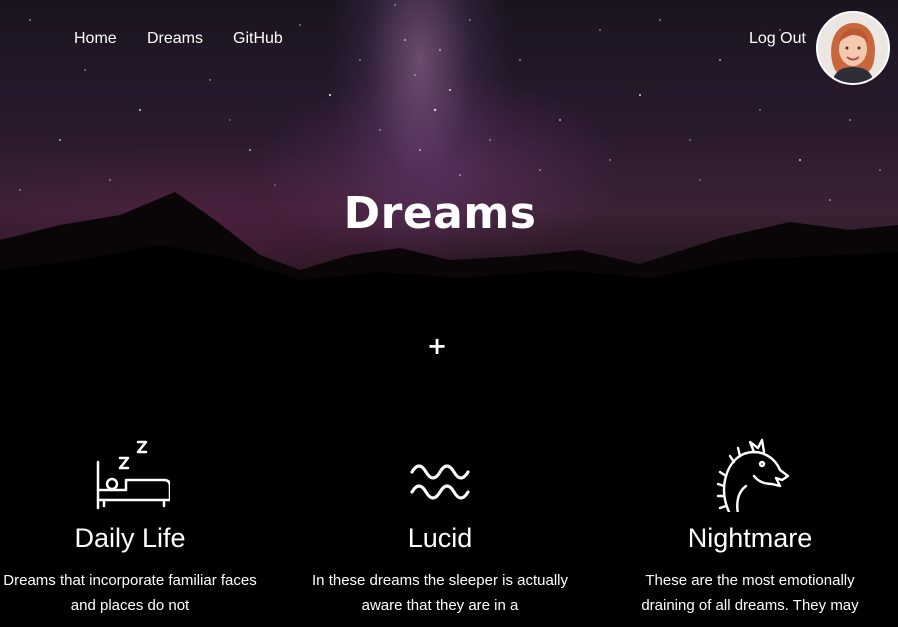  I want to click on category-title: Lucid, so click(440, 538).